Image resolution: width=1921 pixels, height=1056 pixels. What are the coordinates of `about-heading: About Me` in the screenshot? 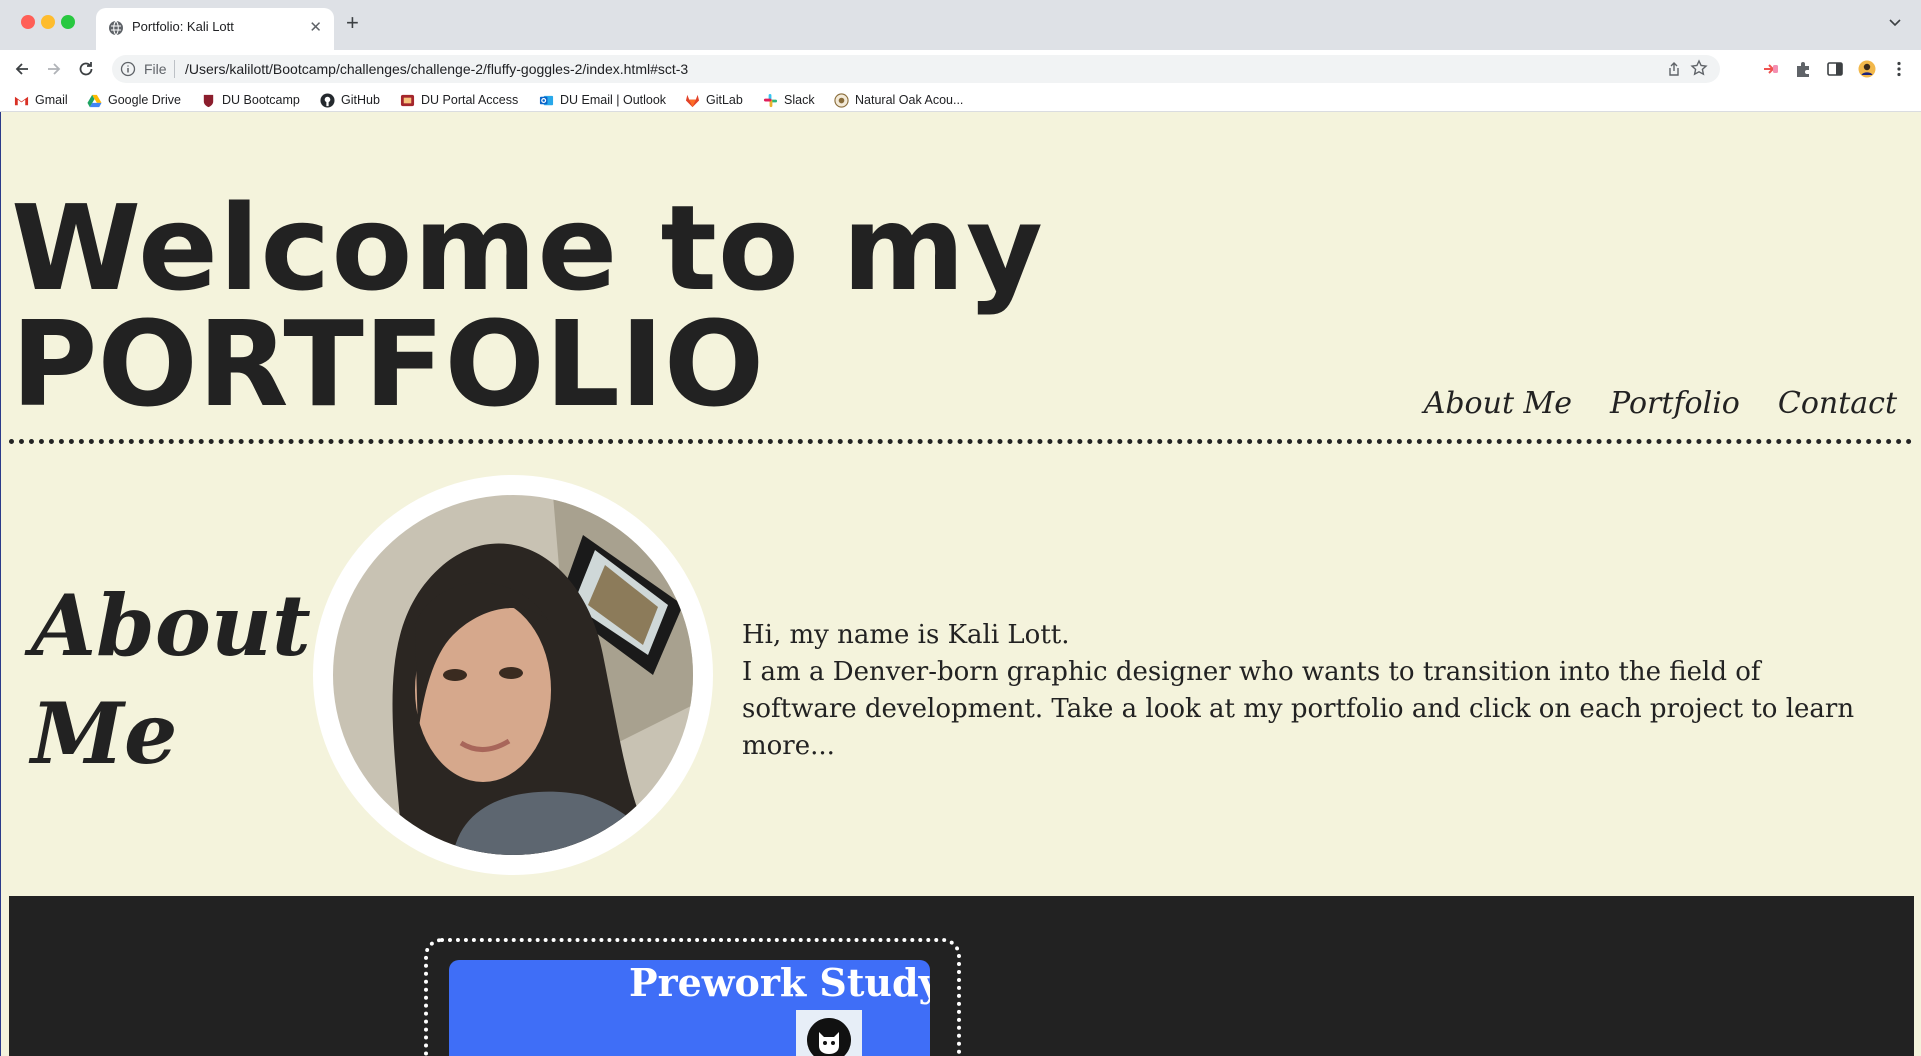 It's located at (171, 679).